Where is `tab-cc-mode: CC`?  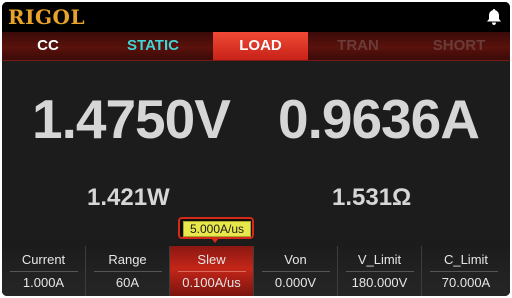
tab-cc-mode: CC is located at coordinates (48, 46).